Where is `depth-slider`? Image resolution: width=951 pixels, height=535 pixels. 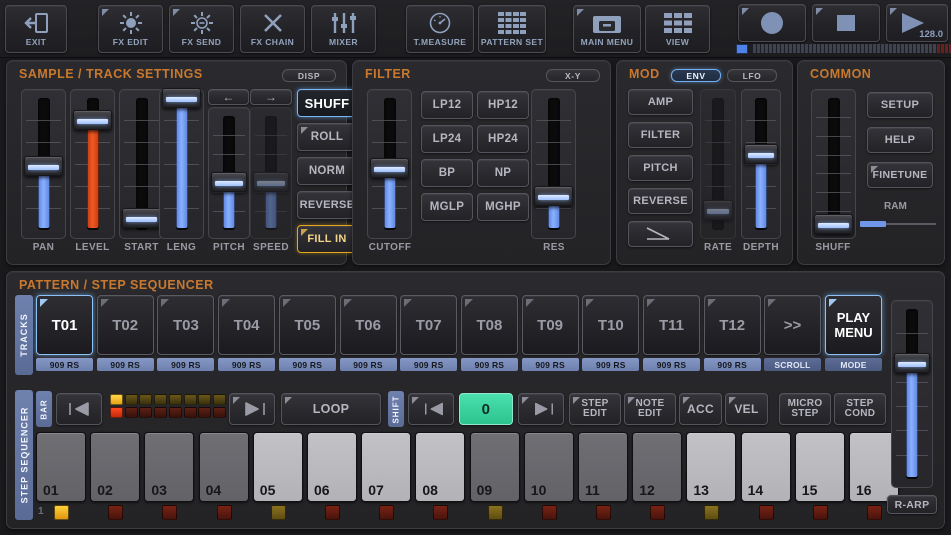
depth-slider is located at coordinates (761, 164).